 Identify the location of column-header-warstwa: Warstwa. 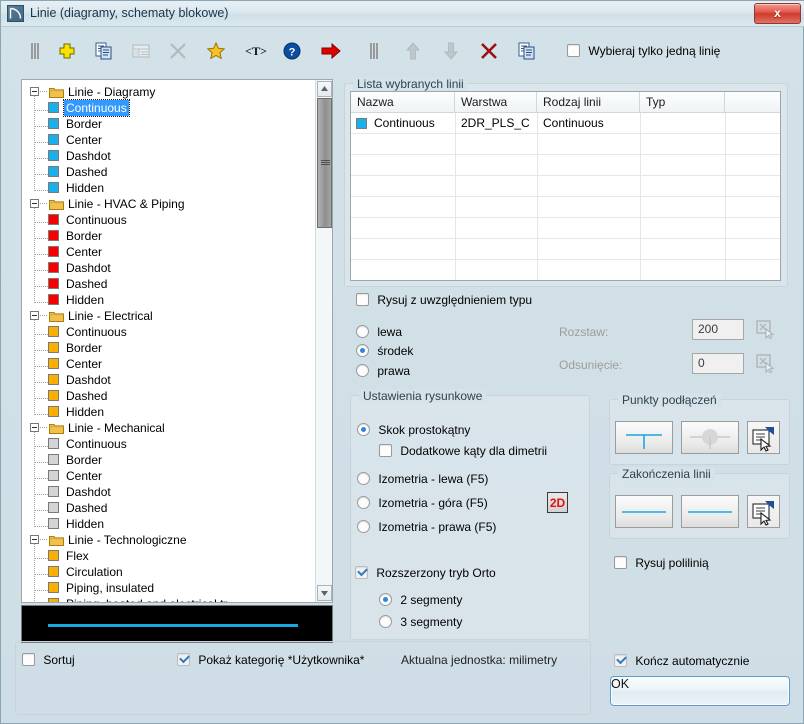
(496, 102).